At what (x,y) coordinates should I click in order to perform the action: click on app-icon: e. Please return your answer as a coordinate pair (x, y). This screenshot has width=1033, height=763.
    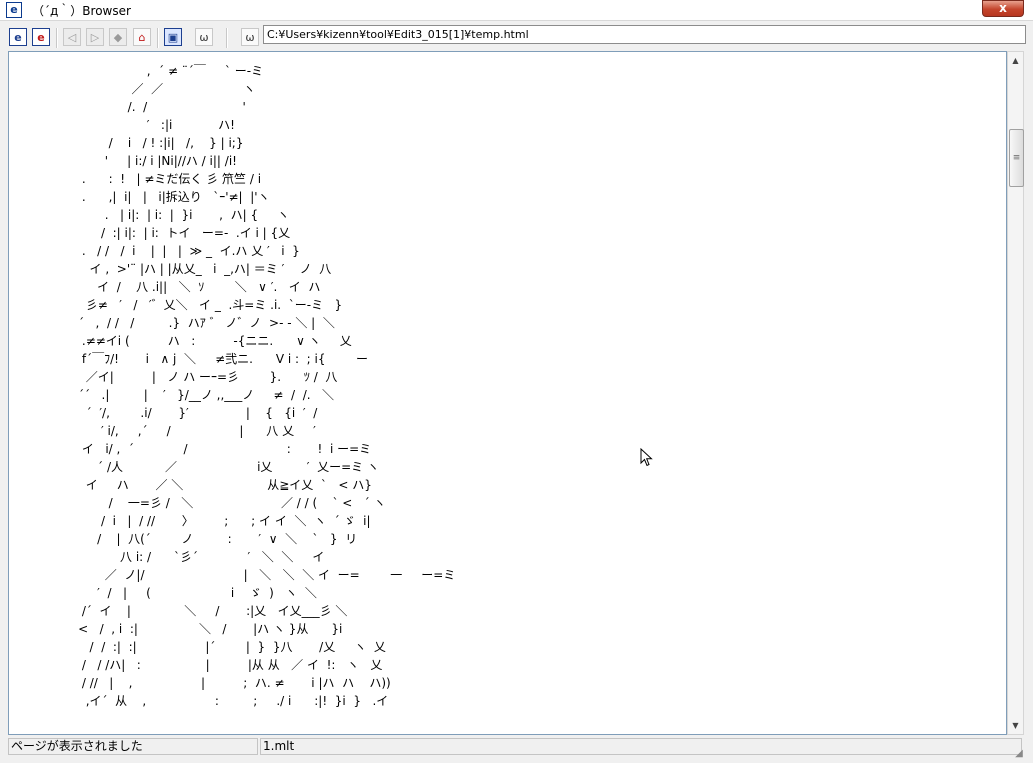
    Looking at the image, I should click on (14, 10).